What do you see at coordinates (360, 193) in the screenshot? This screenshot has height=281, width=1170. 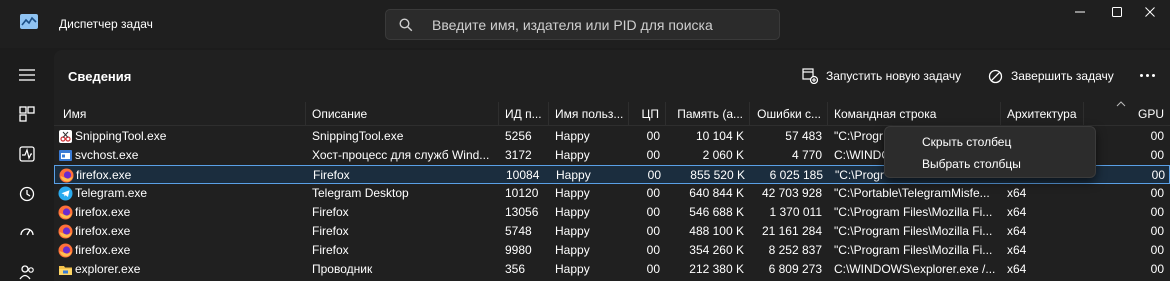 I see `cell-desc: Telegram Desktop` at bounding box center [360, 193].